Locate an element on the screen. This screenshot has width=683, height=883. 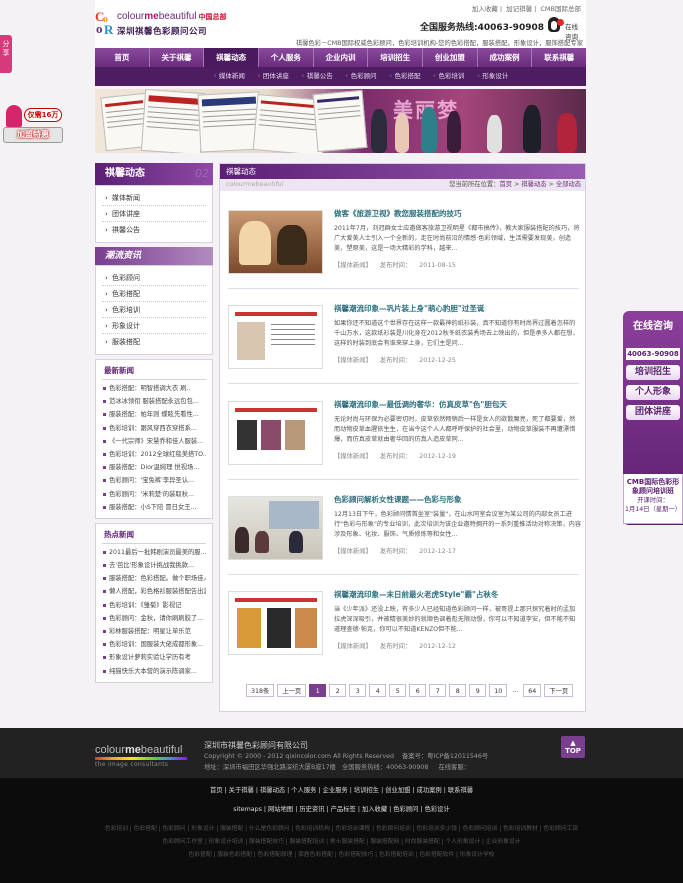
page-5: 5 is located at coordinates (398, 690).